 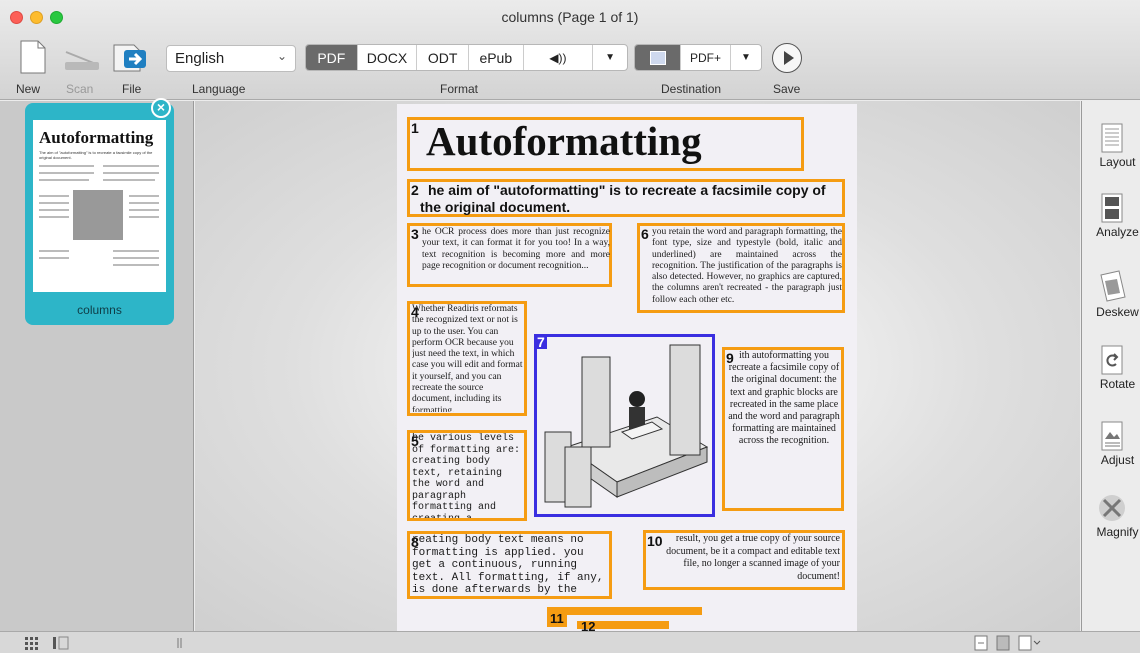 I want to click on resize-handle-icon, so click(x=180, y=643).